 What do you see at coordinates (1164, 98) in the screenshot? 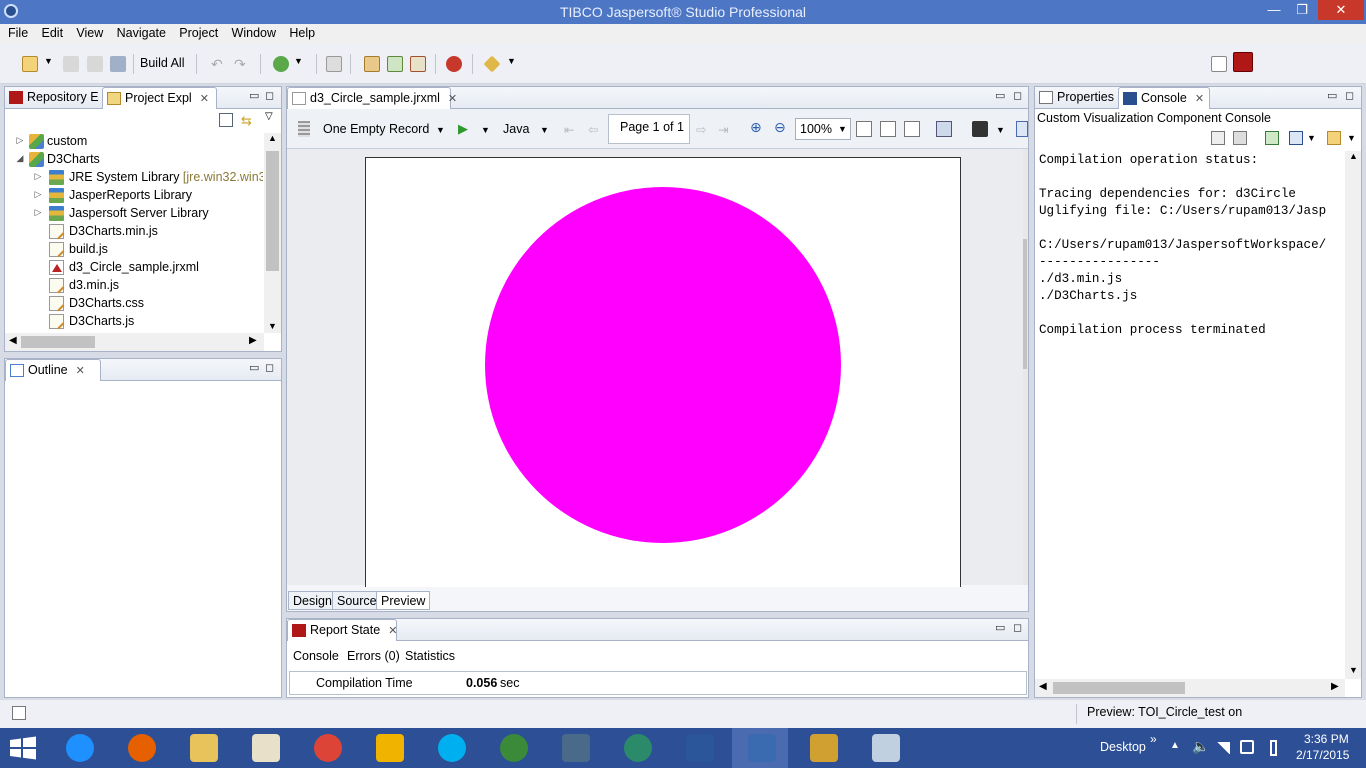
I see `tab-console: Console ✕` at bounding box center [1164, 98].